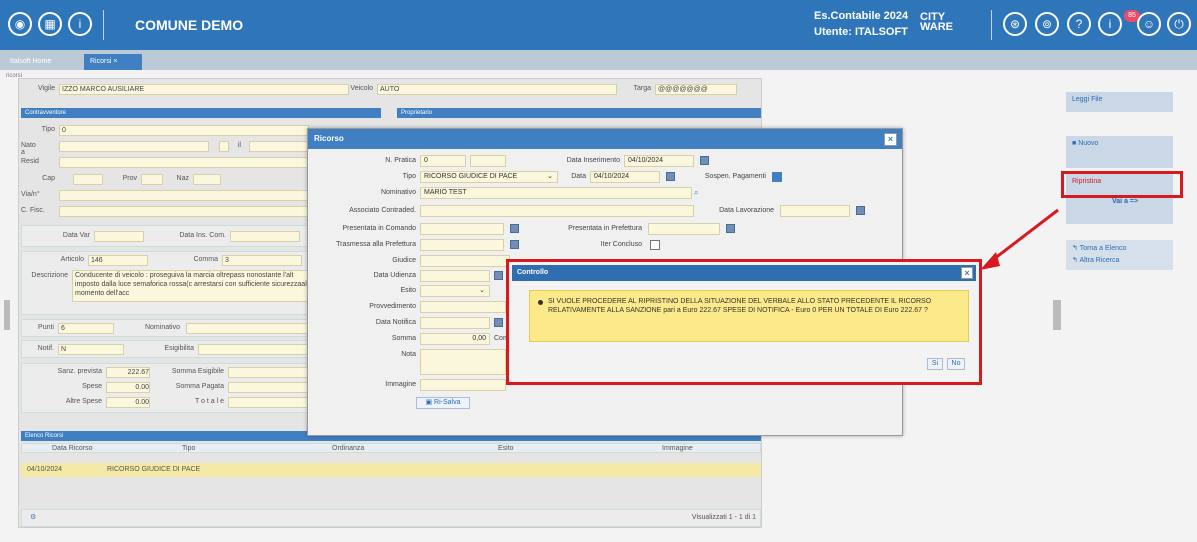 The height and width of the screenshot is (542, 1197). What do you see at coordinates (247, 328) in the screenshot?
I see `nominativo-field` at bounding box center [247, 328].